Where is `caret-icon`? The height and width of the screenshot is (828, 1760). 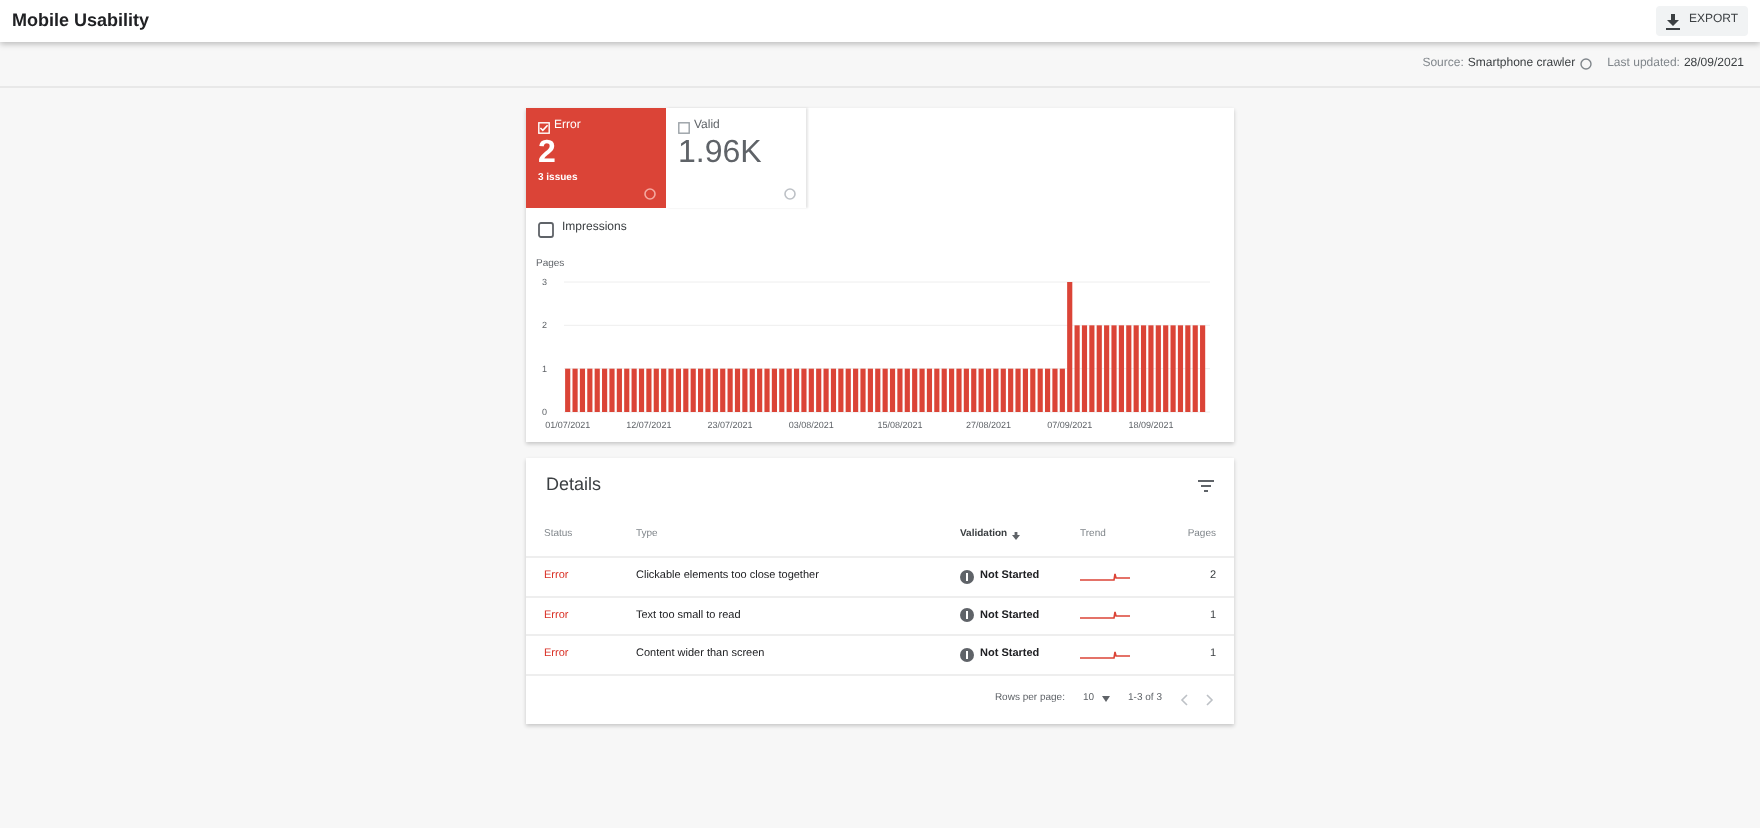
caret-icon is located at coordinates (1106, 699).